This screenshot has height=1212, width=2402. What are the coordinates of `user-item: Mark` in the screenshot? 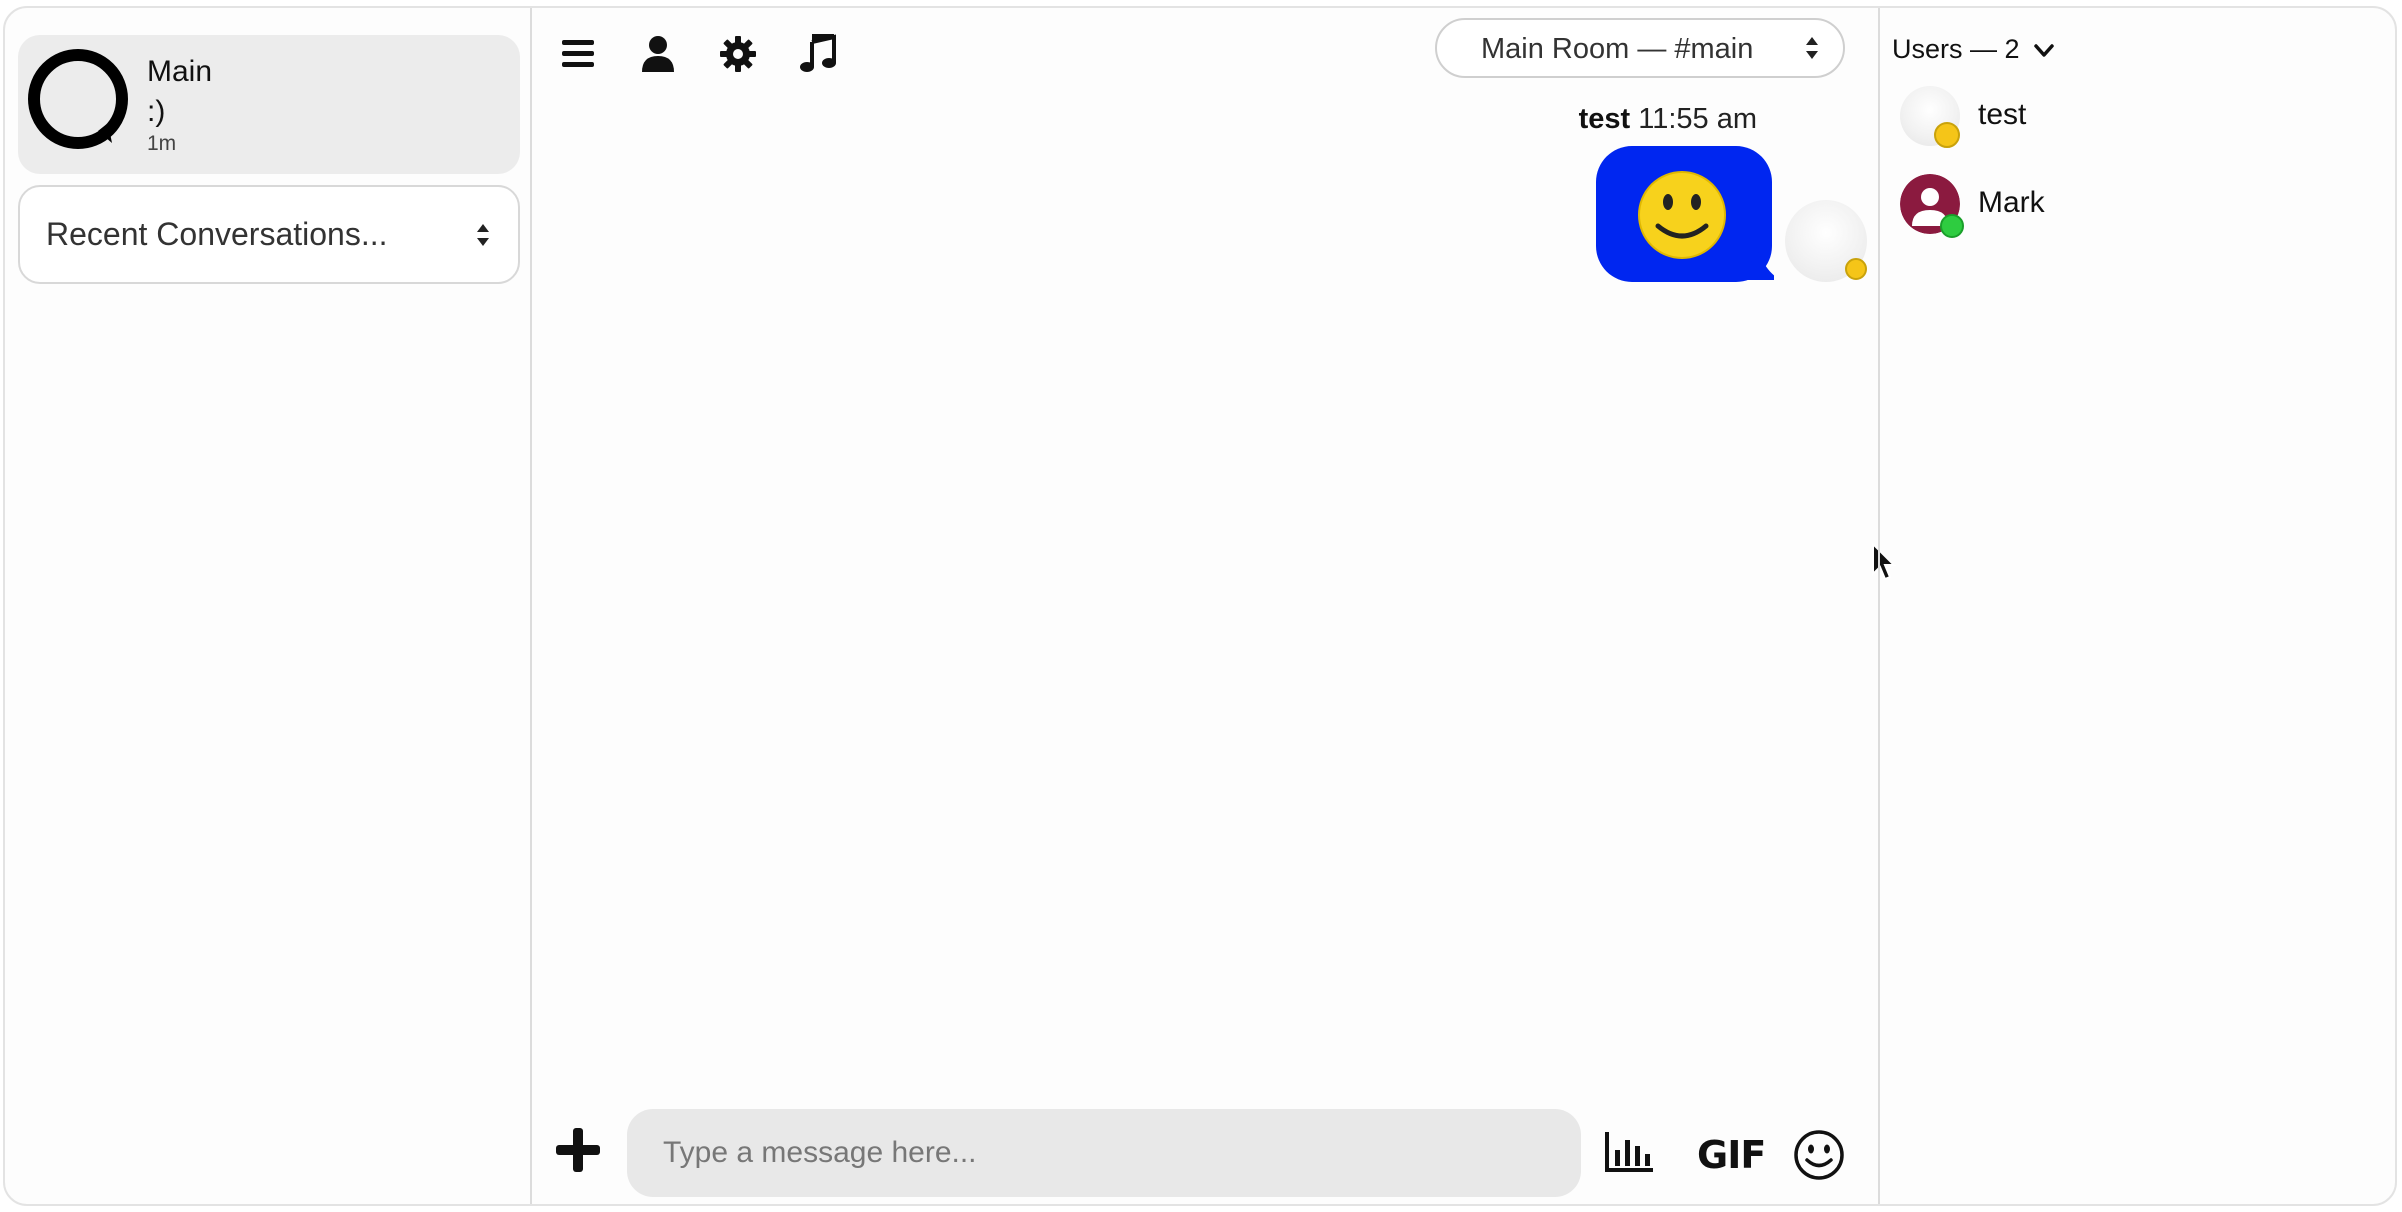 It's located at (2140, 206).